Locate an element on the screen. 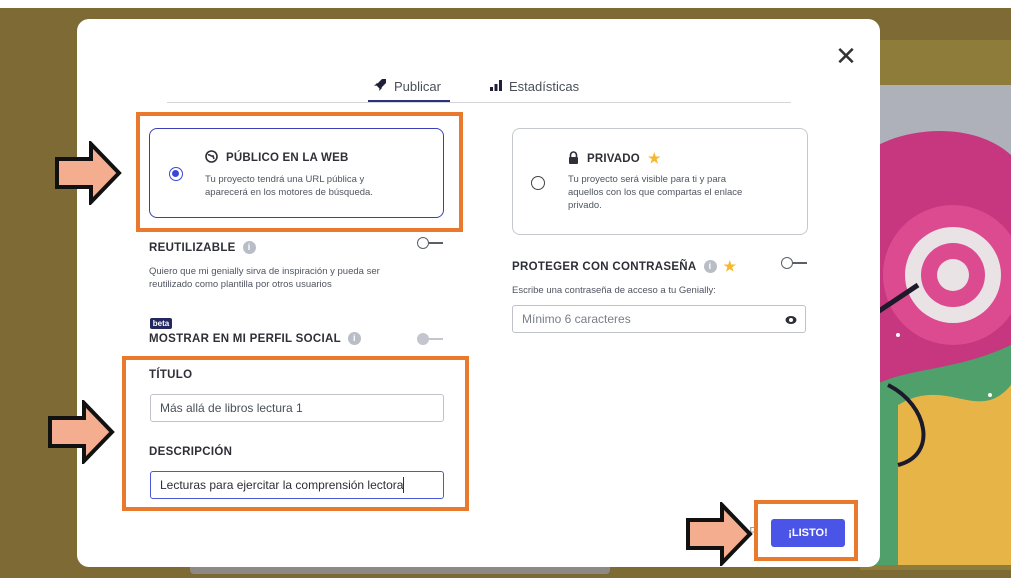  highlight-done-button is located at coordinates (806, 530).